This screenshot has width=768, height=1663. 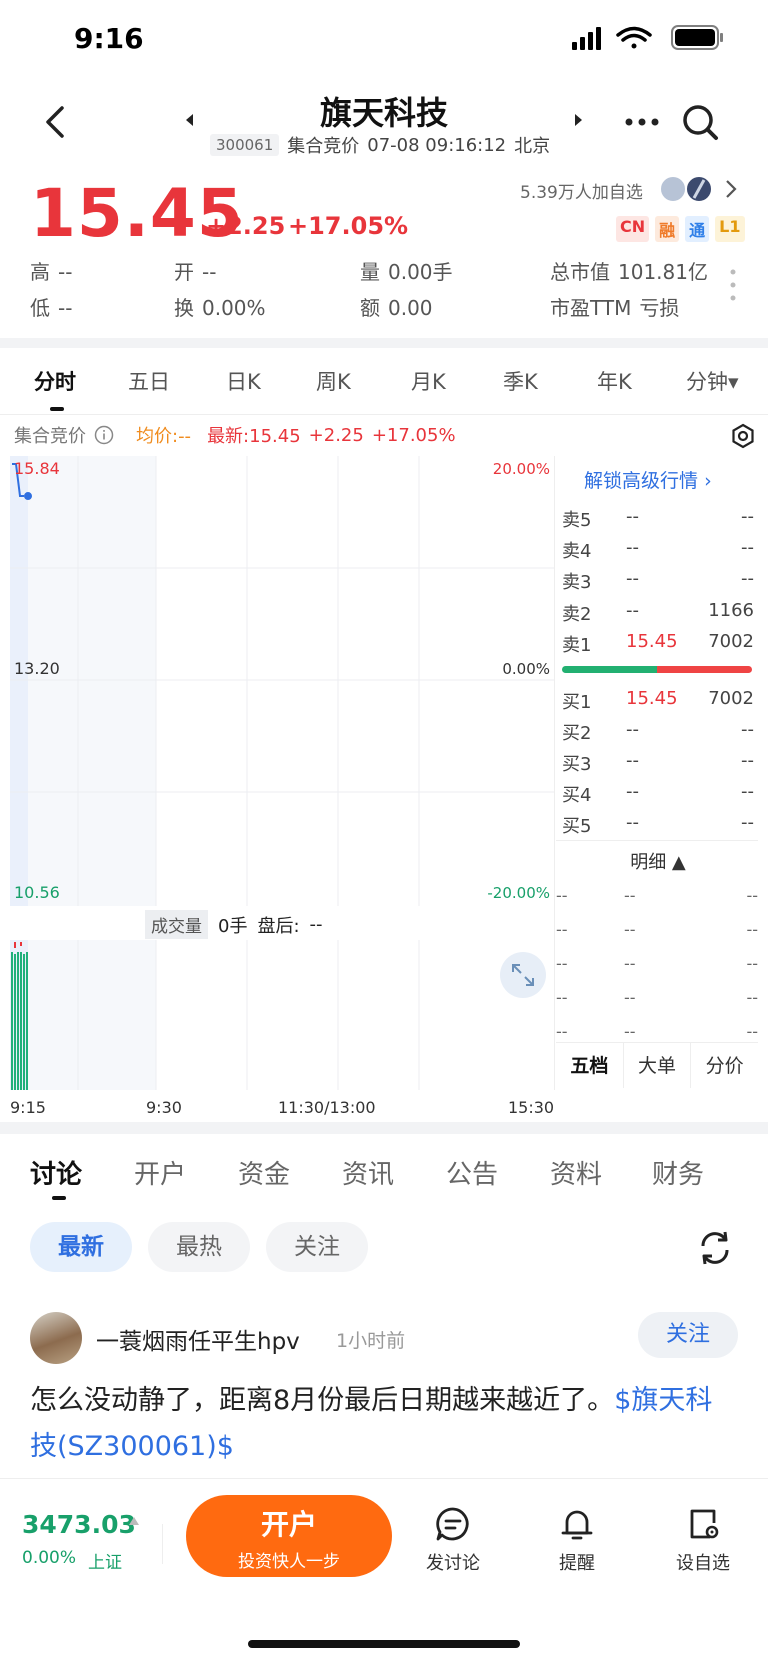 I want to click on volume-info-row: 成交量 0手 盘后: --, so click(x=234, y=924).